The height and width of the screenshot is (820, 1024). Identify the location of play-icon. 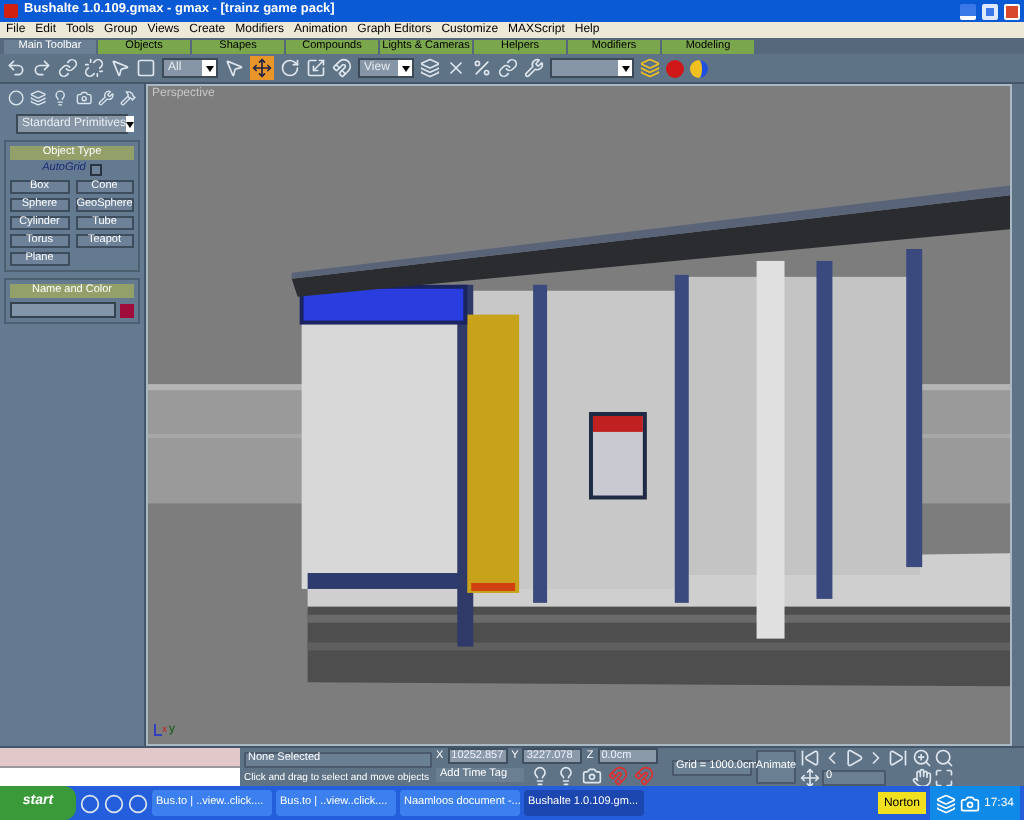
(854, 758).